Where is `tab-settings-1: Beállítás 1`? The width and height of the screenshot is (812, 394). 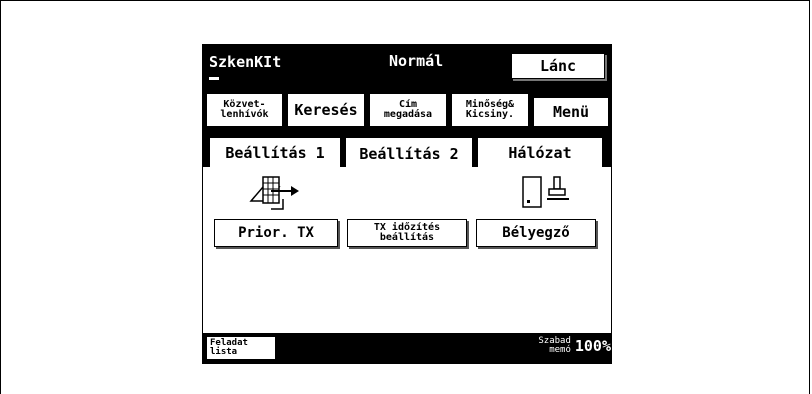 tab-settings-1: Beállítás 1 is located at coordinates (275, 152).